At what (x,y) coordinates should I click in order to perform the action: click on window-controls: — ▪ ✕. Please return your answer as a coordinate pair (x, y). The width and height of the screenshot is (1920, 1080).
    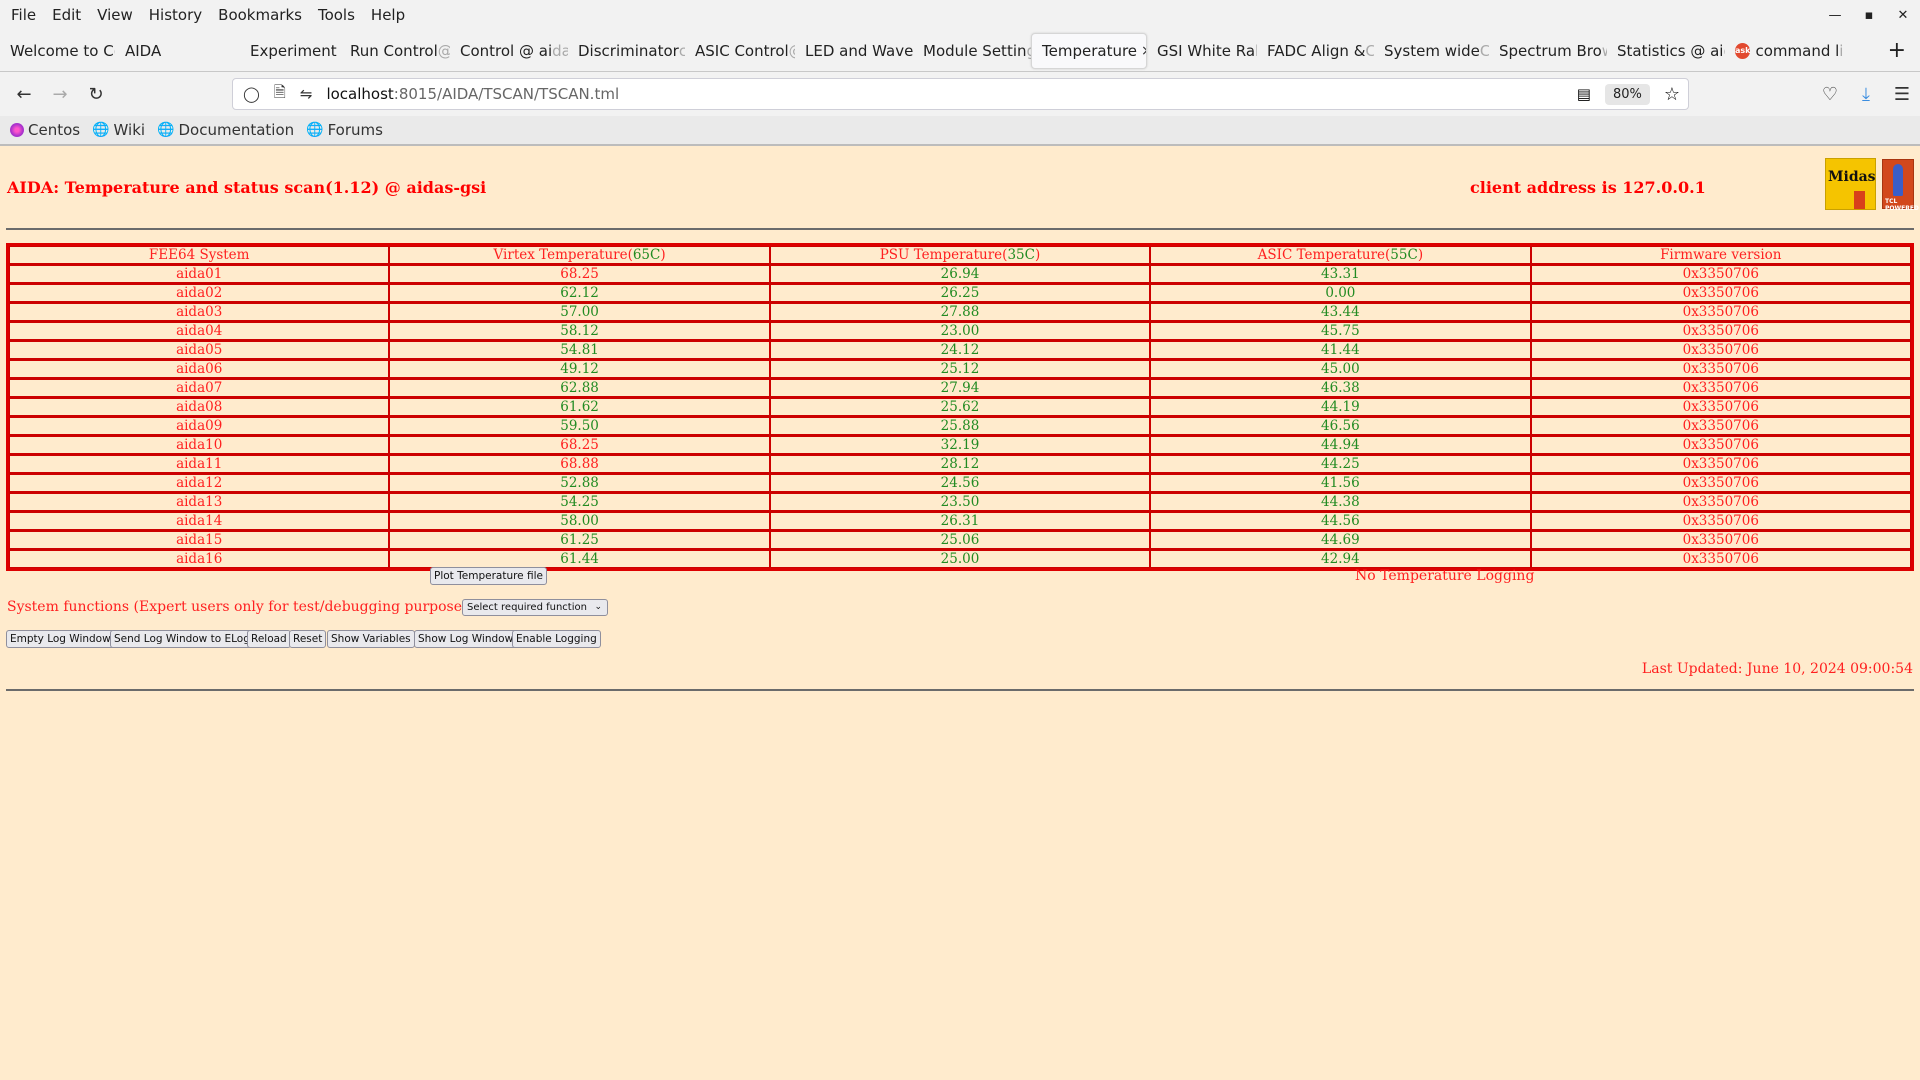
    Looking at the image, I should click on (1869, 15).